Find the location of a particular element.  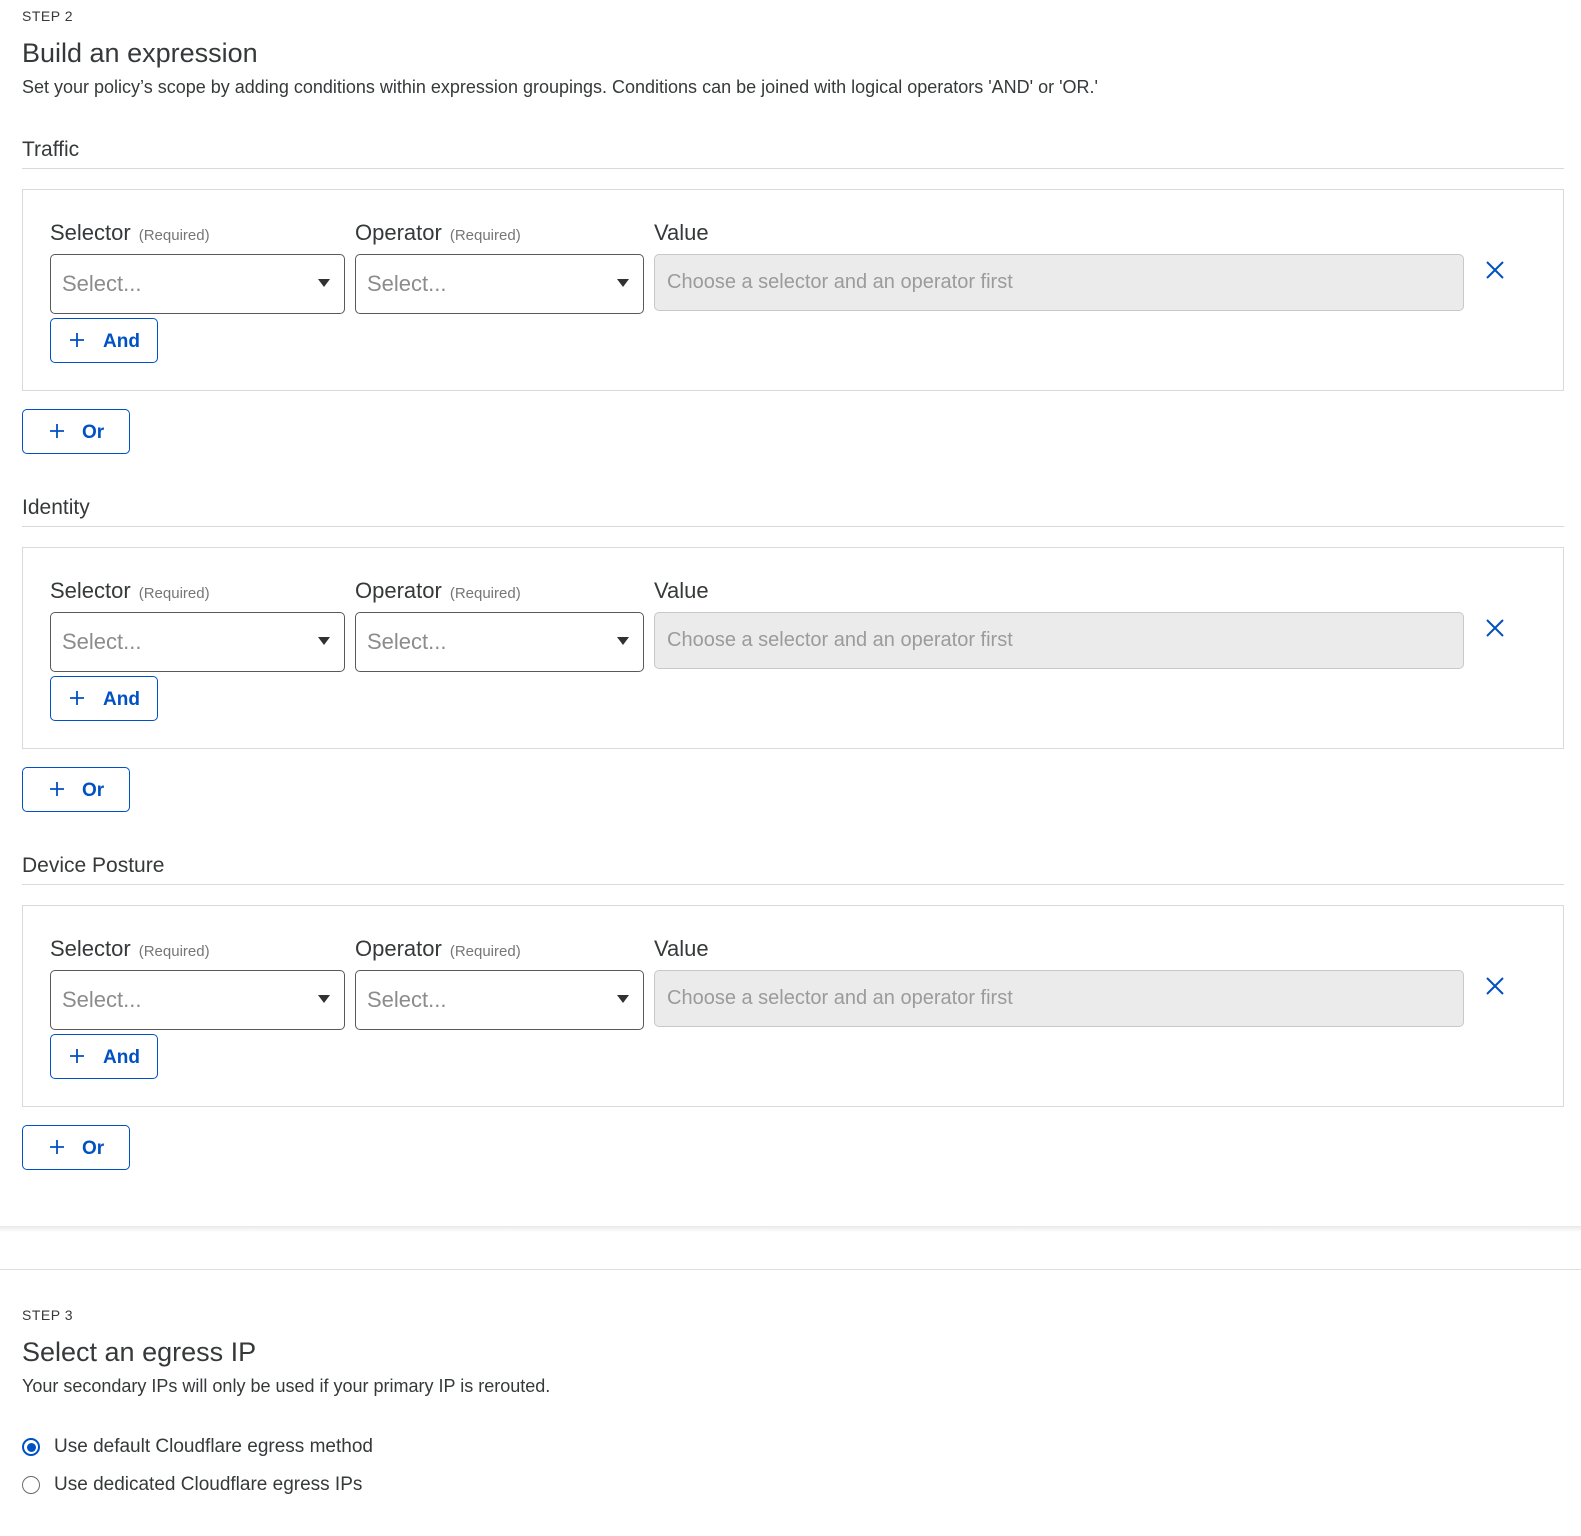

step-3-title: Select an egress IP is located at coordinates (139, 1352).